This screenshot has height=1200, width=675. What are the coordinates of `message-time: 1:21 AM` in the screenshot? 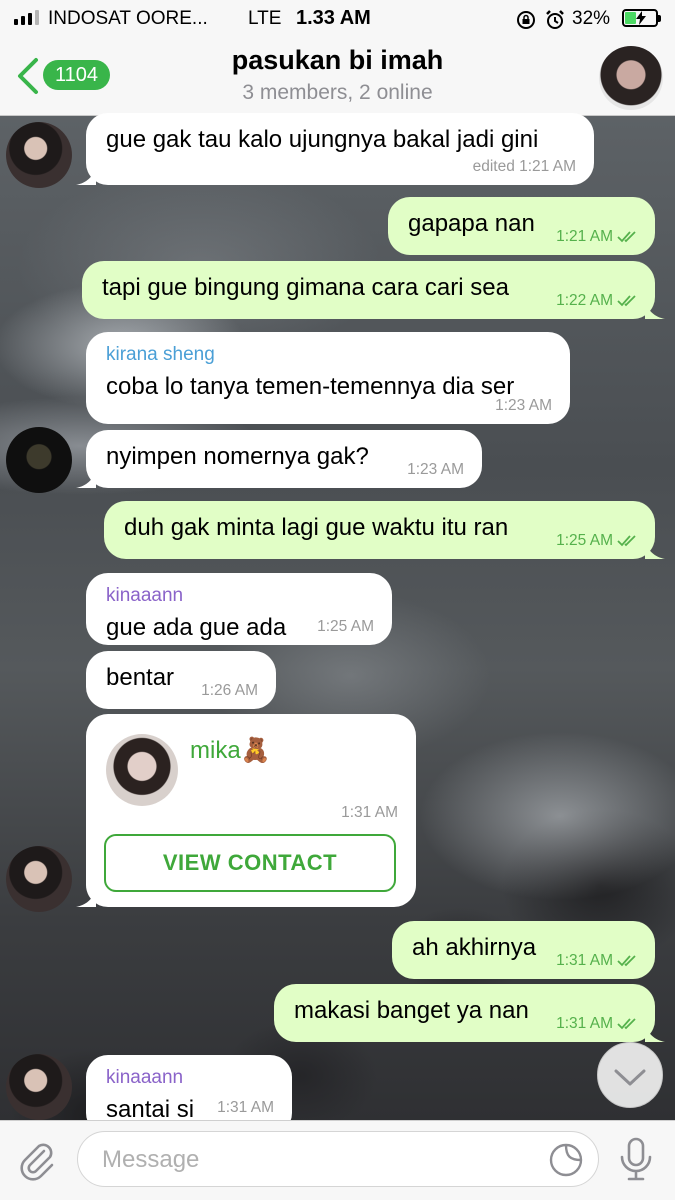 It's located at (584, 236).